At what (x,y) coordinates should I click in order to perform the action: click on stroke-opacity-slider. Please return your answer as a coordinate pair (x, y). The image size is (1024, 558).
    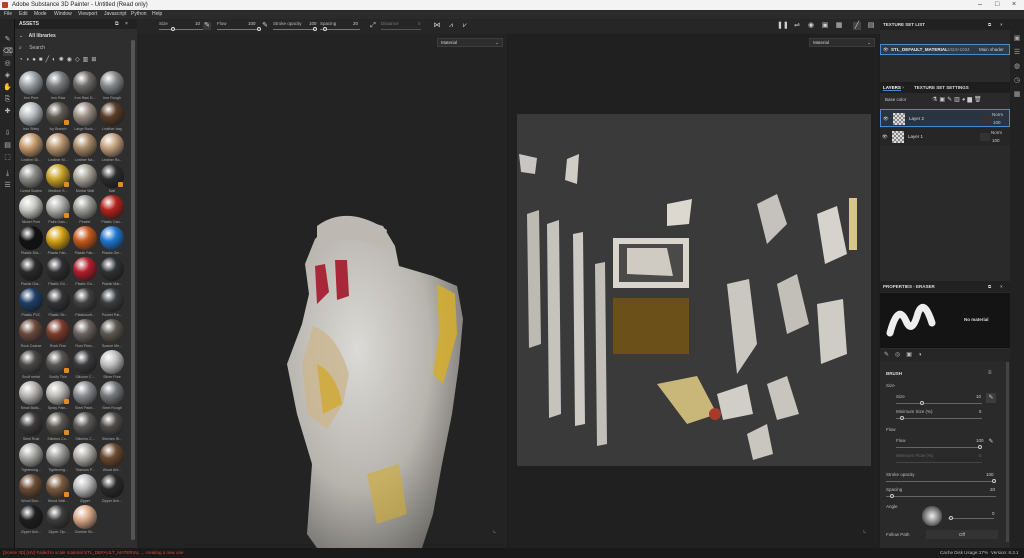
    Looking at the image, I should click on (295, 29).